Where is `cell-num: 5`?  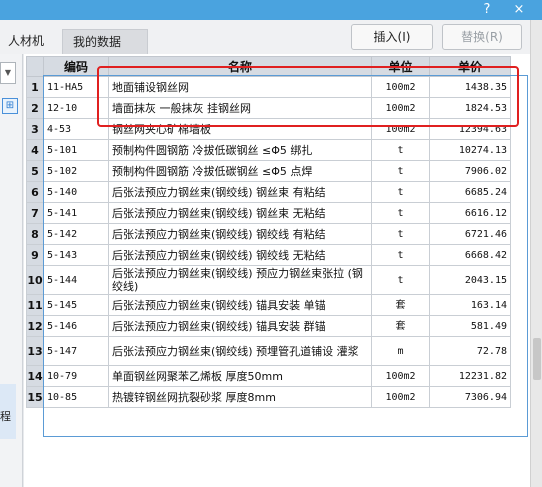
cell-num: 5 is located at coordinates (35, 171).